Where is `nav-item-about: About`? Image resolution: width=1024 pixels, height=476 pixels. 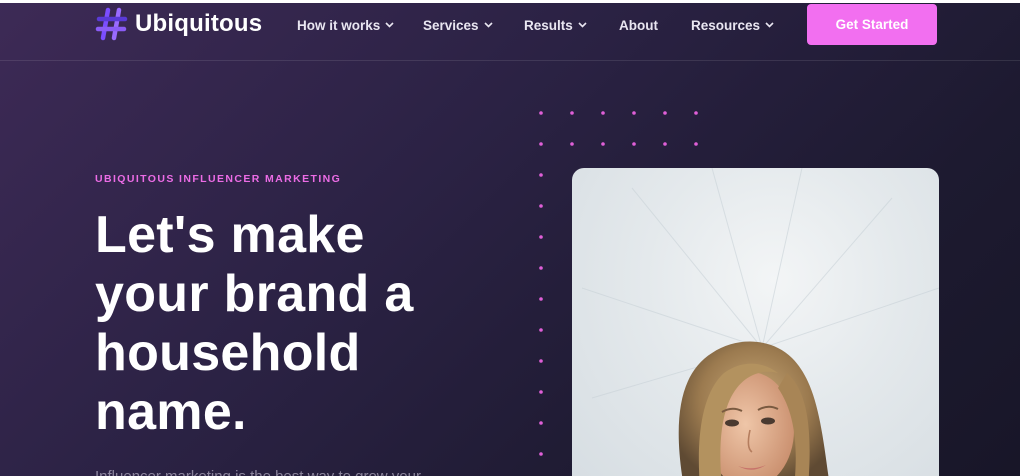
nav-item-about: About is located at coordinates (638, 25).